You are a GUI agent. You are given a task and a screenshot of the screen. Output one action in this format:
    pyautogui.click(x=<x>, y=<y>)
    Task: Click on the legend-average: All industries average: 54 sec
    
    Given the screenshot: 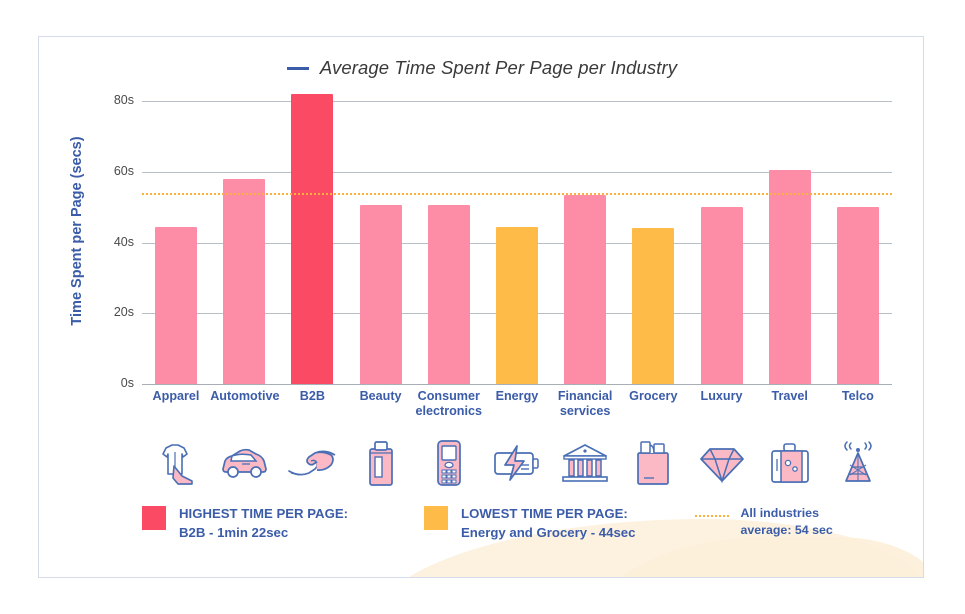 What is the action you would take?
    pyautogui.click(x=764, y=522)
    